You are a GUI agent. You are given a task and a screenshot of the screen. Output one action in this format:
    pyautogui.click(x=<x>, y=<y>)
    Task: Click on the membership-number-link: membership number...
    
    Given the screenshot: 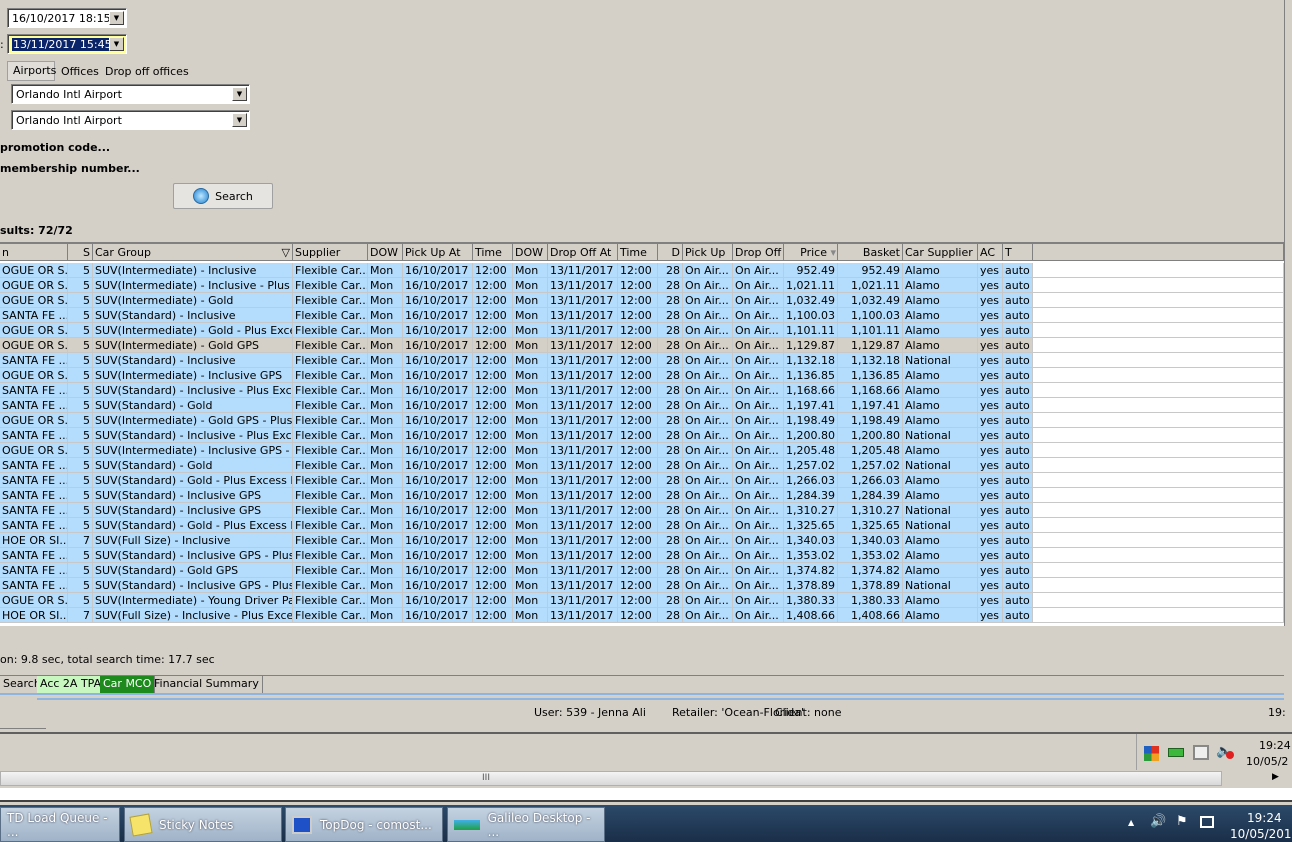 What is the action you would take?
    pyautogui.click(x=70, y=168)
    